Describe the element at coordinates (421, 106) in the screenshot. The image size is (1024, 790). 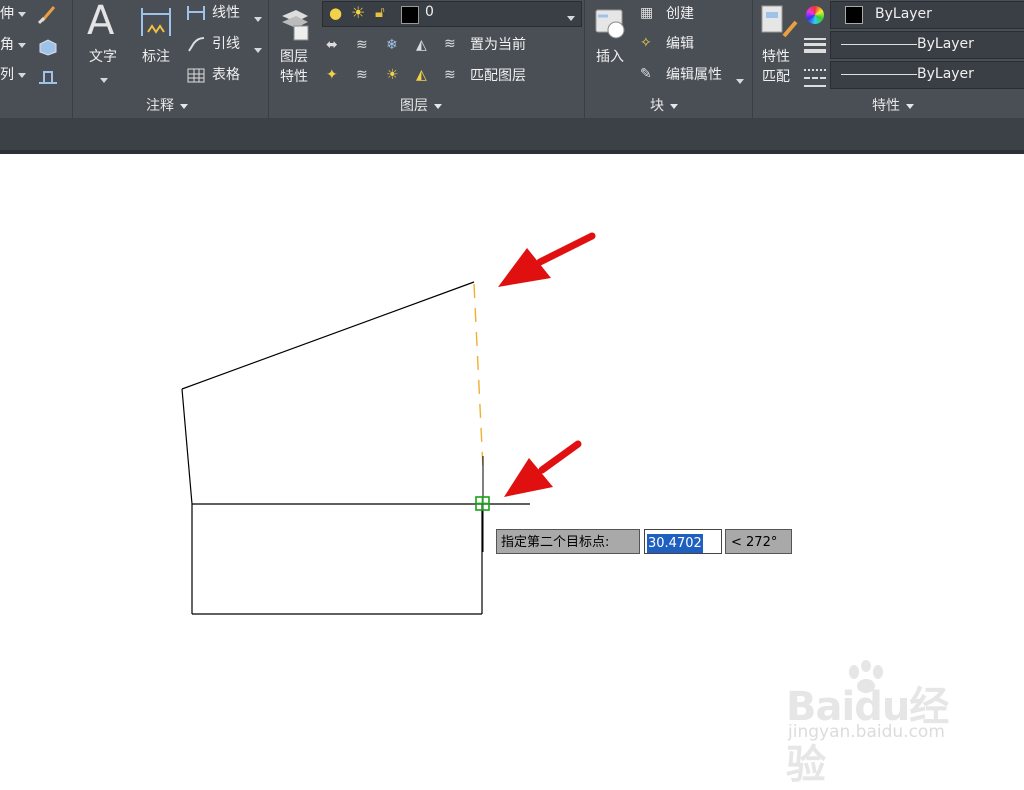
I see `layers-panel-title: 图层` at that location.